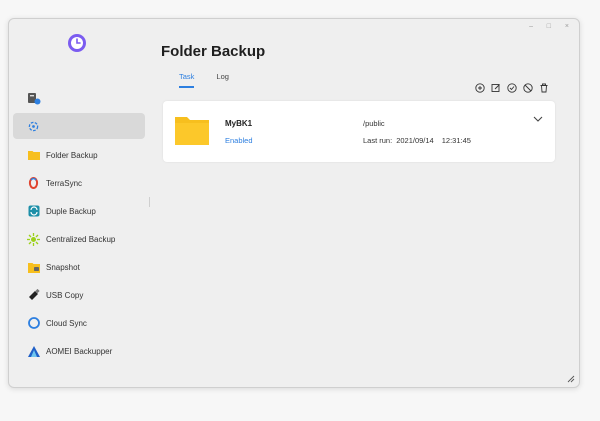 The width and height of the screenshot is (600, 421). I want to click on sync-icon, so click(33, 126).